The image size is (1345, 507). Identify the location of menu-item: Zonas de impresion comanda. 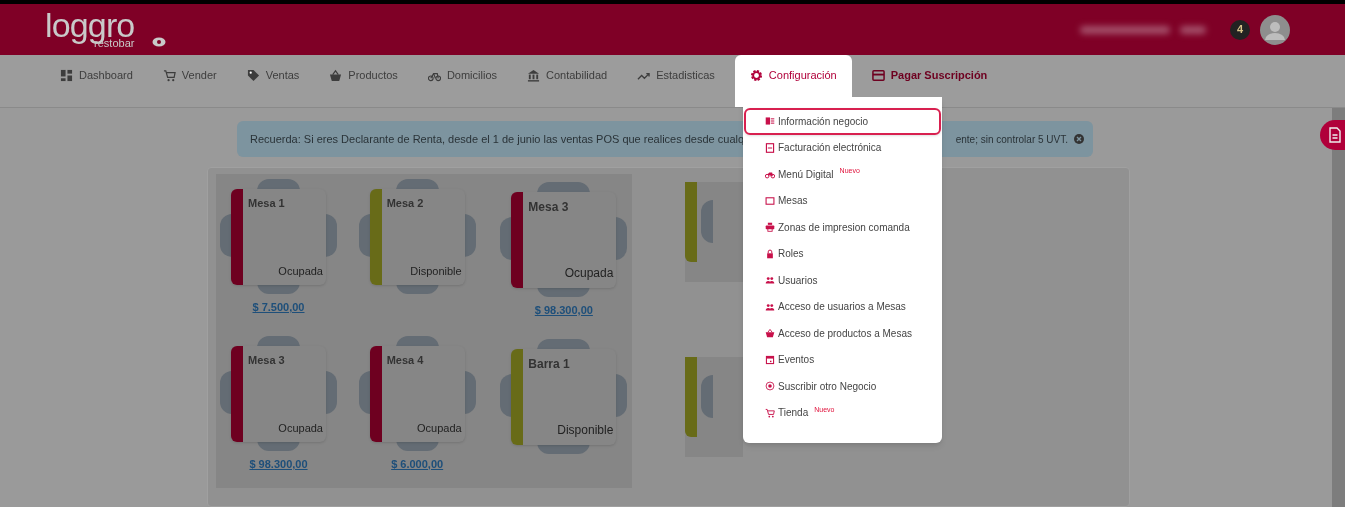
(842, 227).